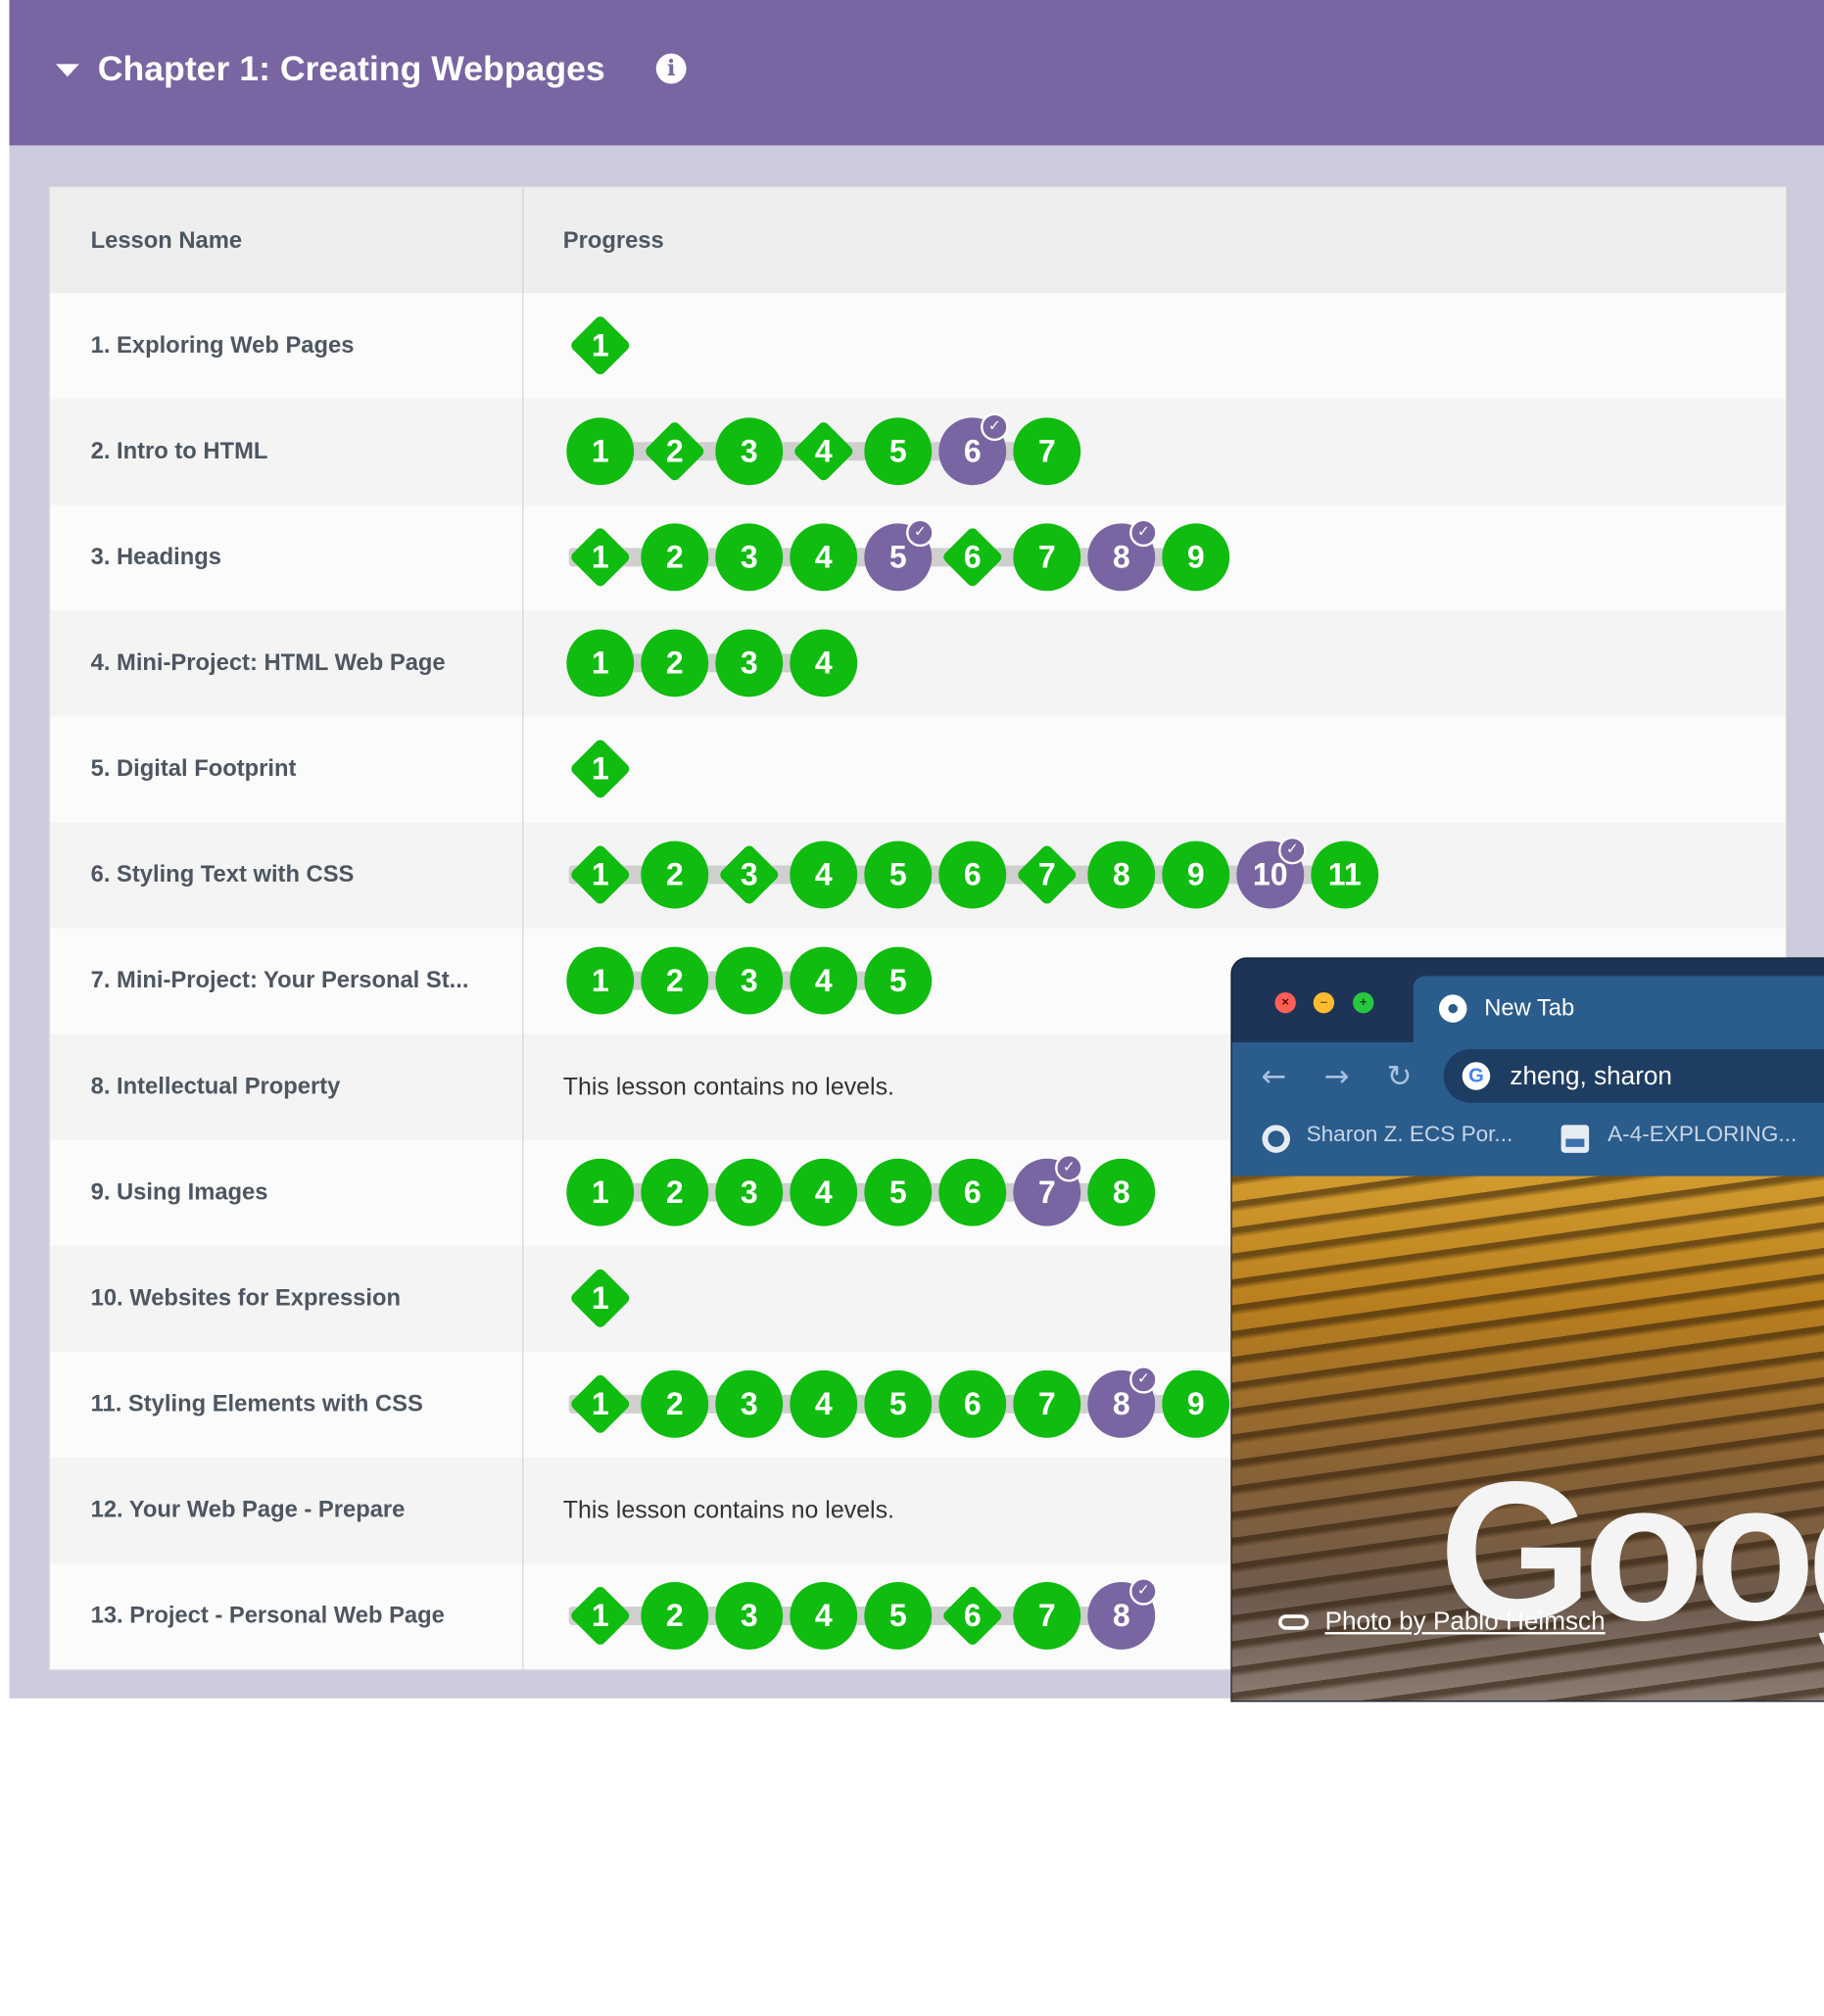 The image size is (1824, 2016). What do you see at coordinates (1046, 1192) in the screenshot?
I see `level-bubble: 7✓` at bounding box center [1046, 1192].